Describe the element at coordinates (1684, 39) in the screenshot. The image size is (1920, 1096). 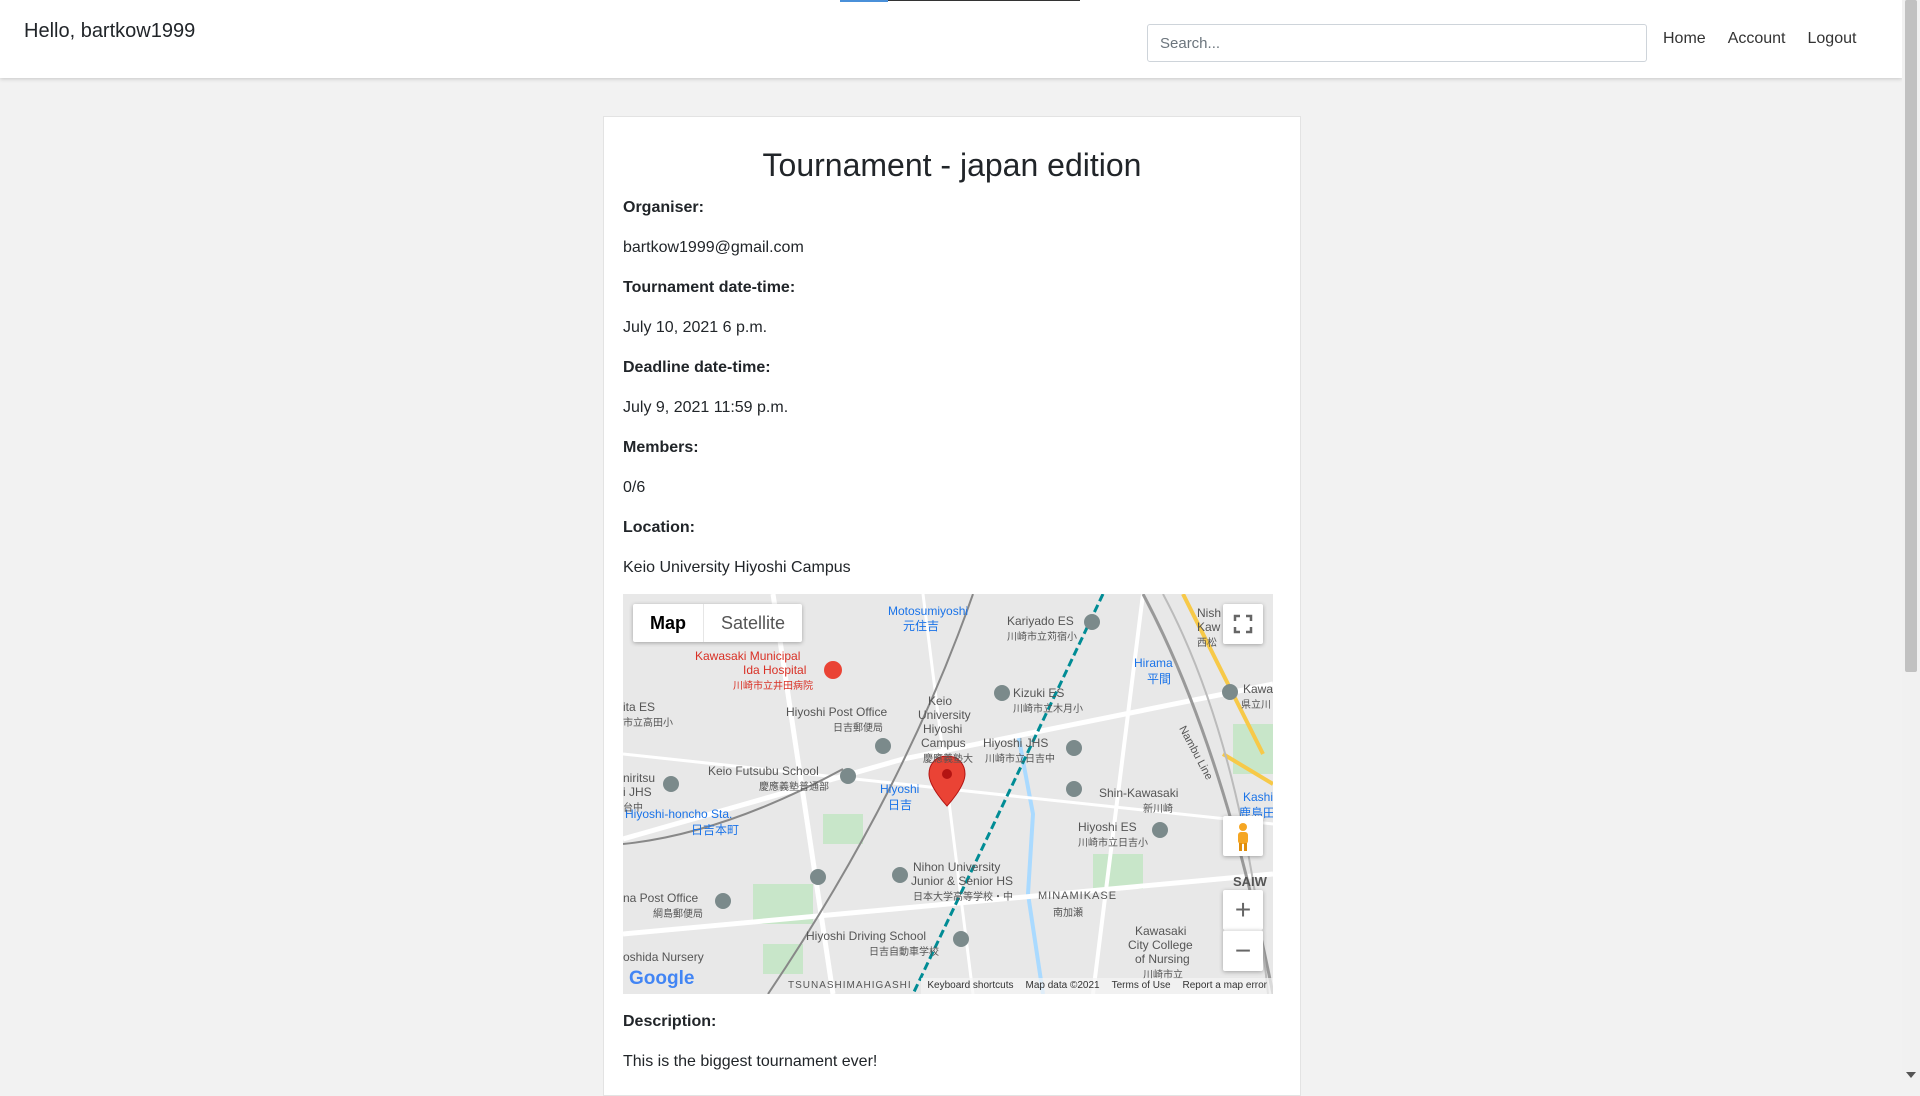
I see `nav-home-link: Home` at that location.